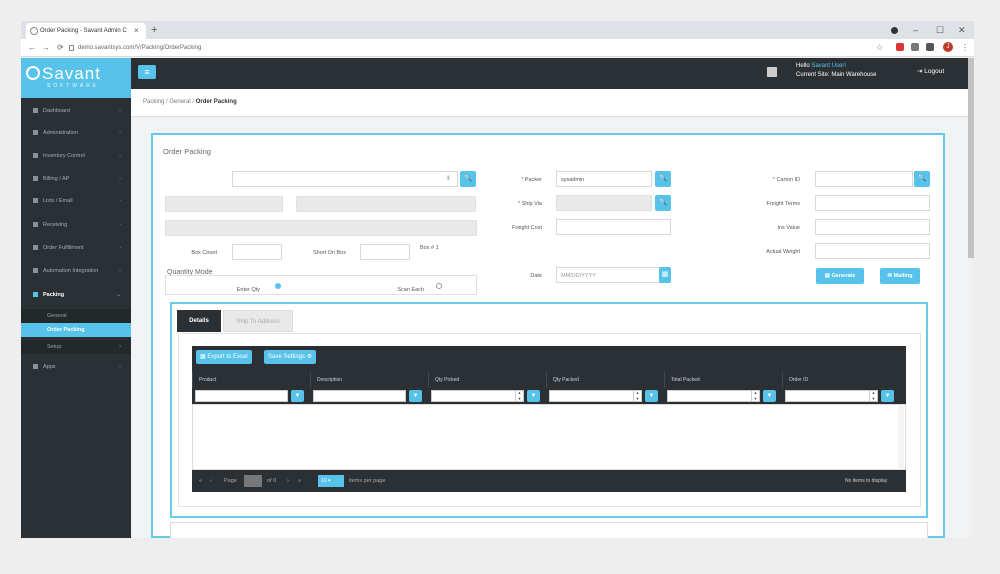 The height and width of the screenshot is (574, 1000). What do you see at coordinates (772, 72) in the screenshot?
I see `user-icon` at bounding box center [772, 72].